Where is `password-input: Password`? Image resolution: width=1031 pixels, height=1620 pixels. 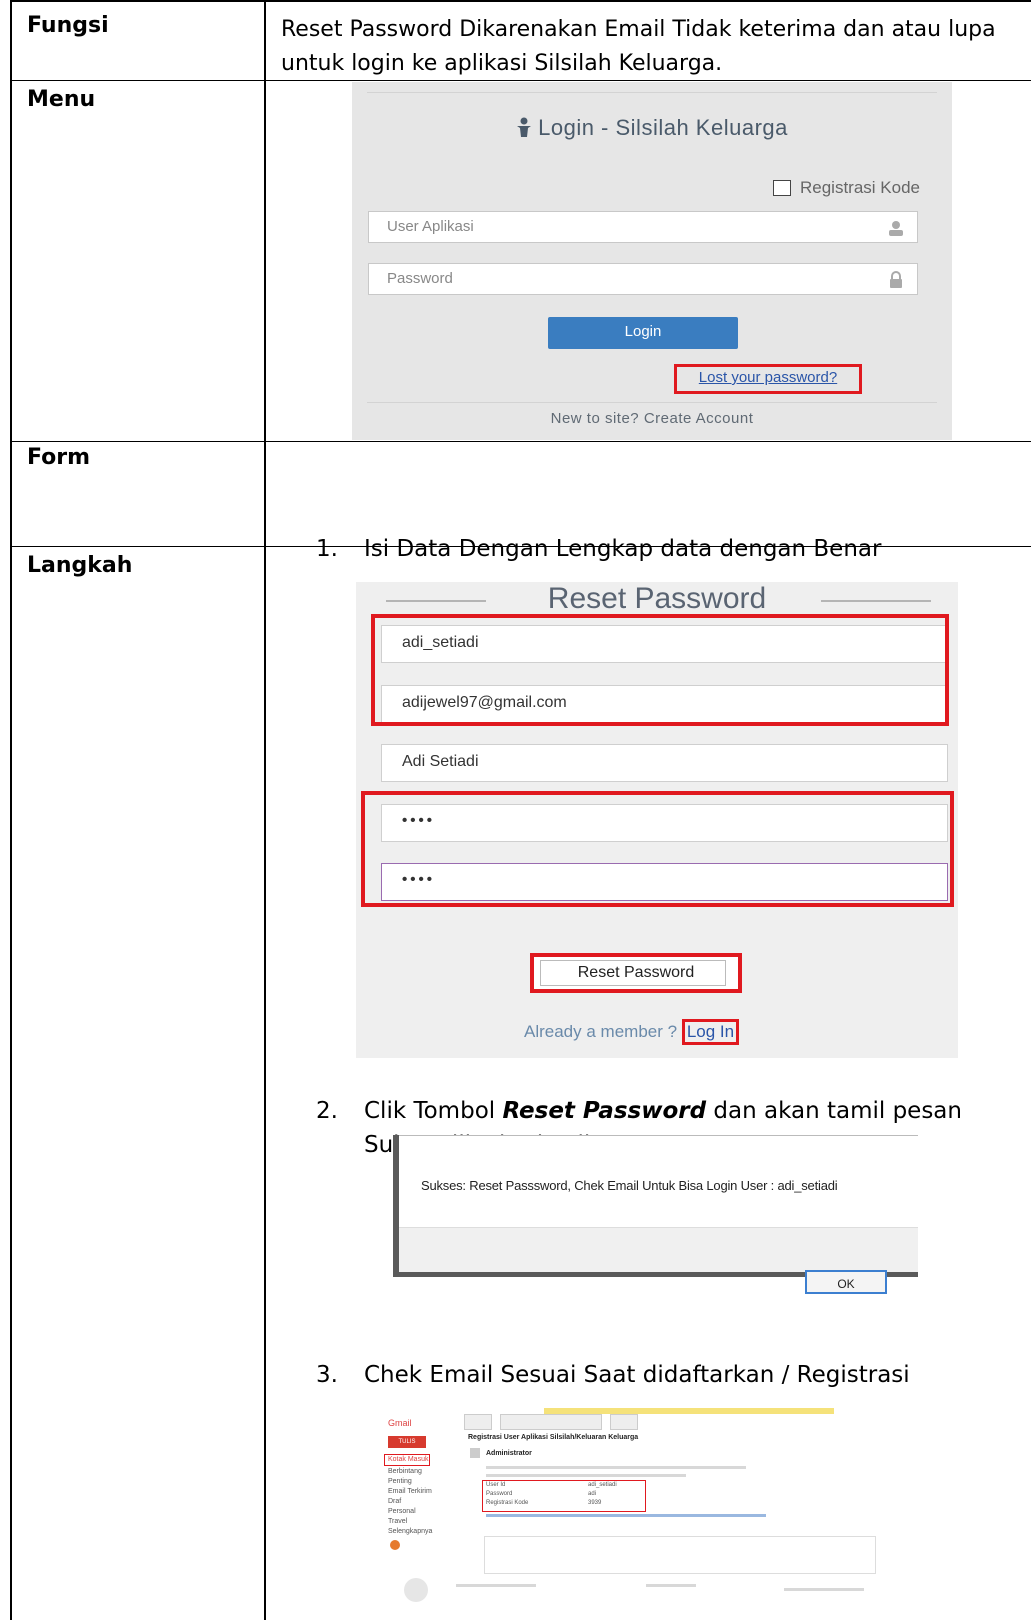
password-input: Password is located at coordinates (643, 279).